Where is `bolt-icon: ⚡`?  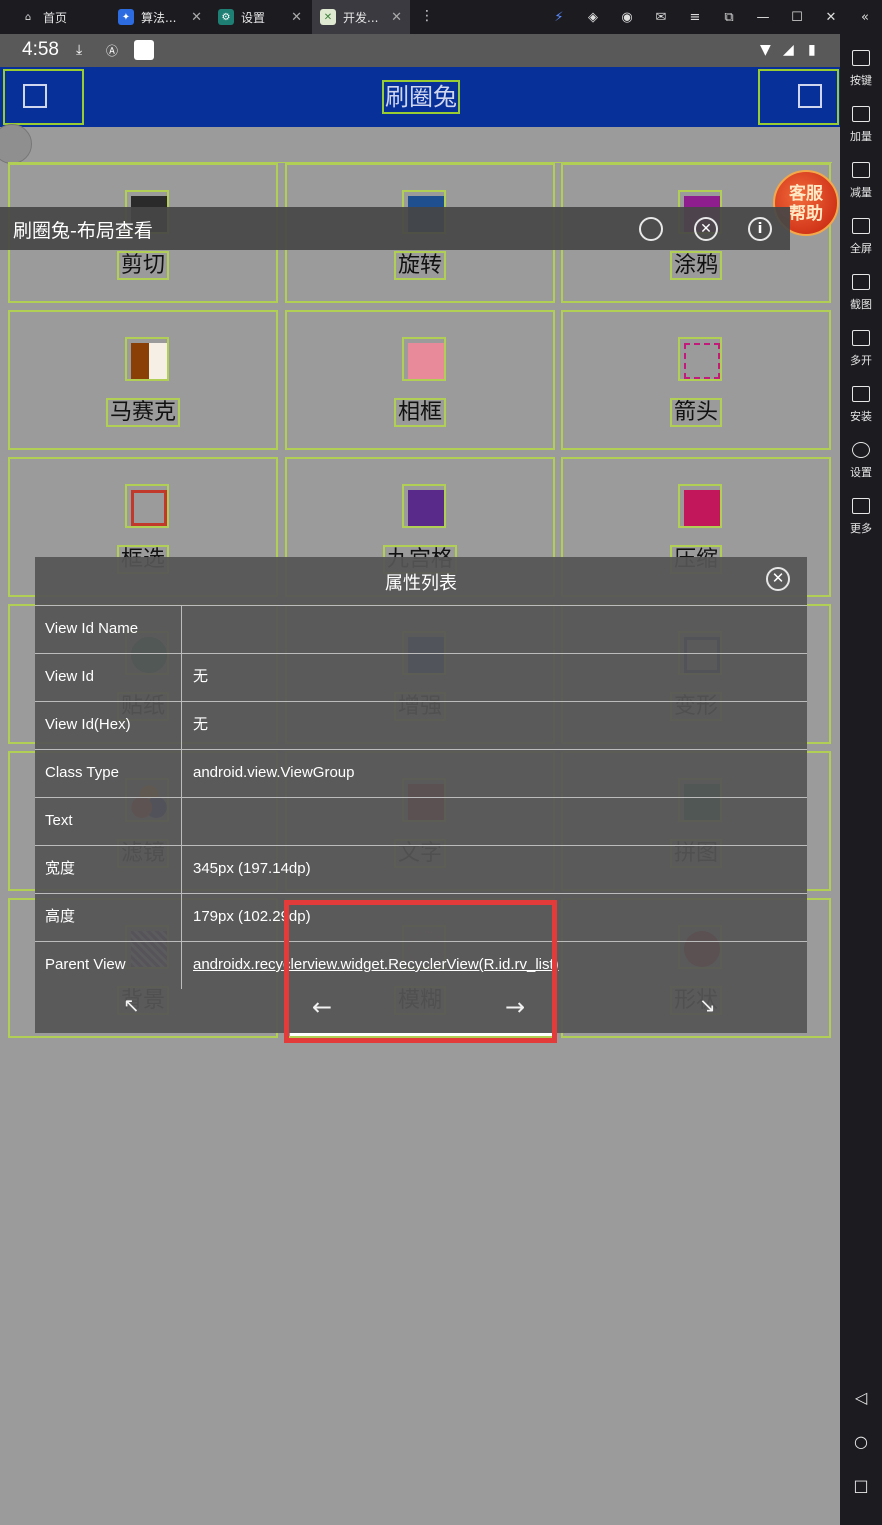 bolt-icon: ⚡ is located at coordinates (559, 17).